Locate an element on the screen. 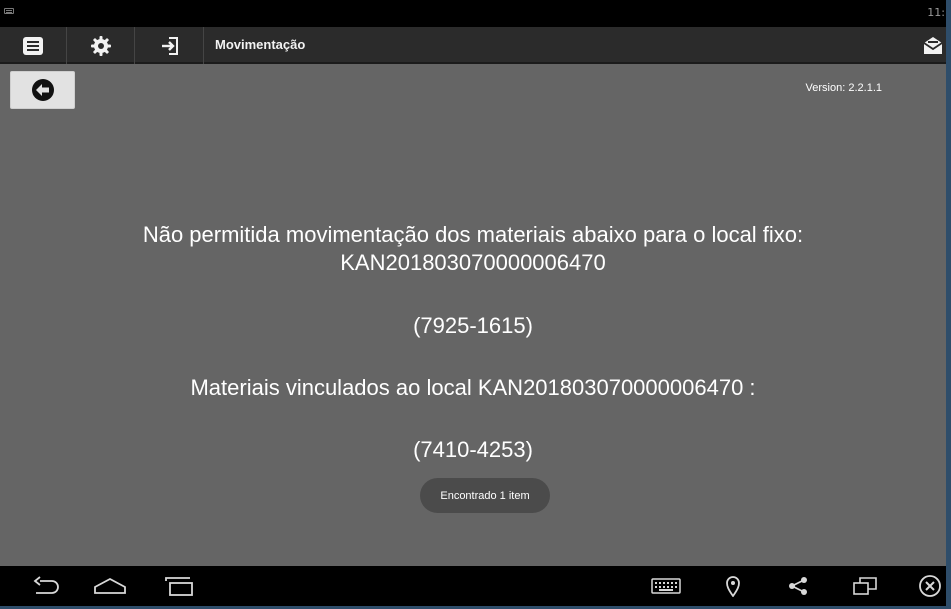 The width and height of the screenshot is (951, 609). linked-materials-code: (7410-4253) is located at coordinates (473, 449).